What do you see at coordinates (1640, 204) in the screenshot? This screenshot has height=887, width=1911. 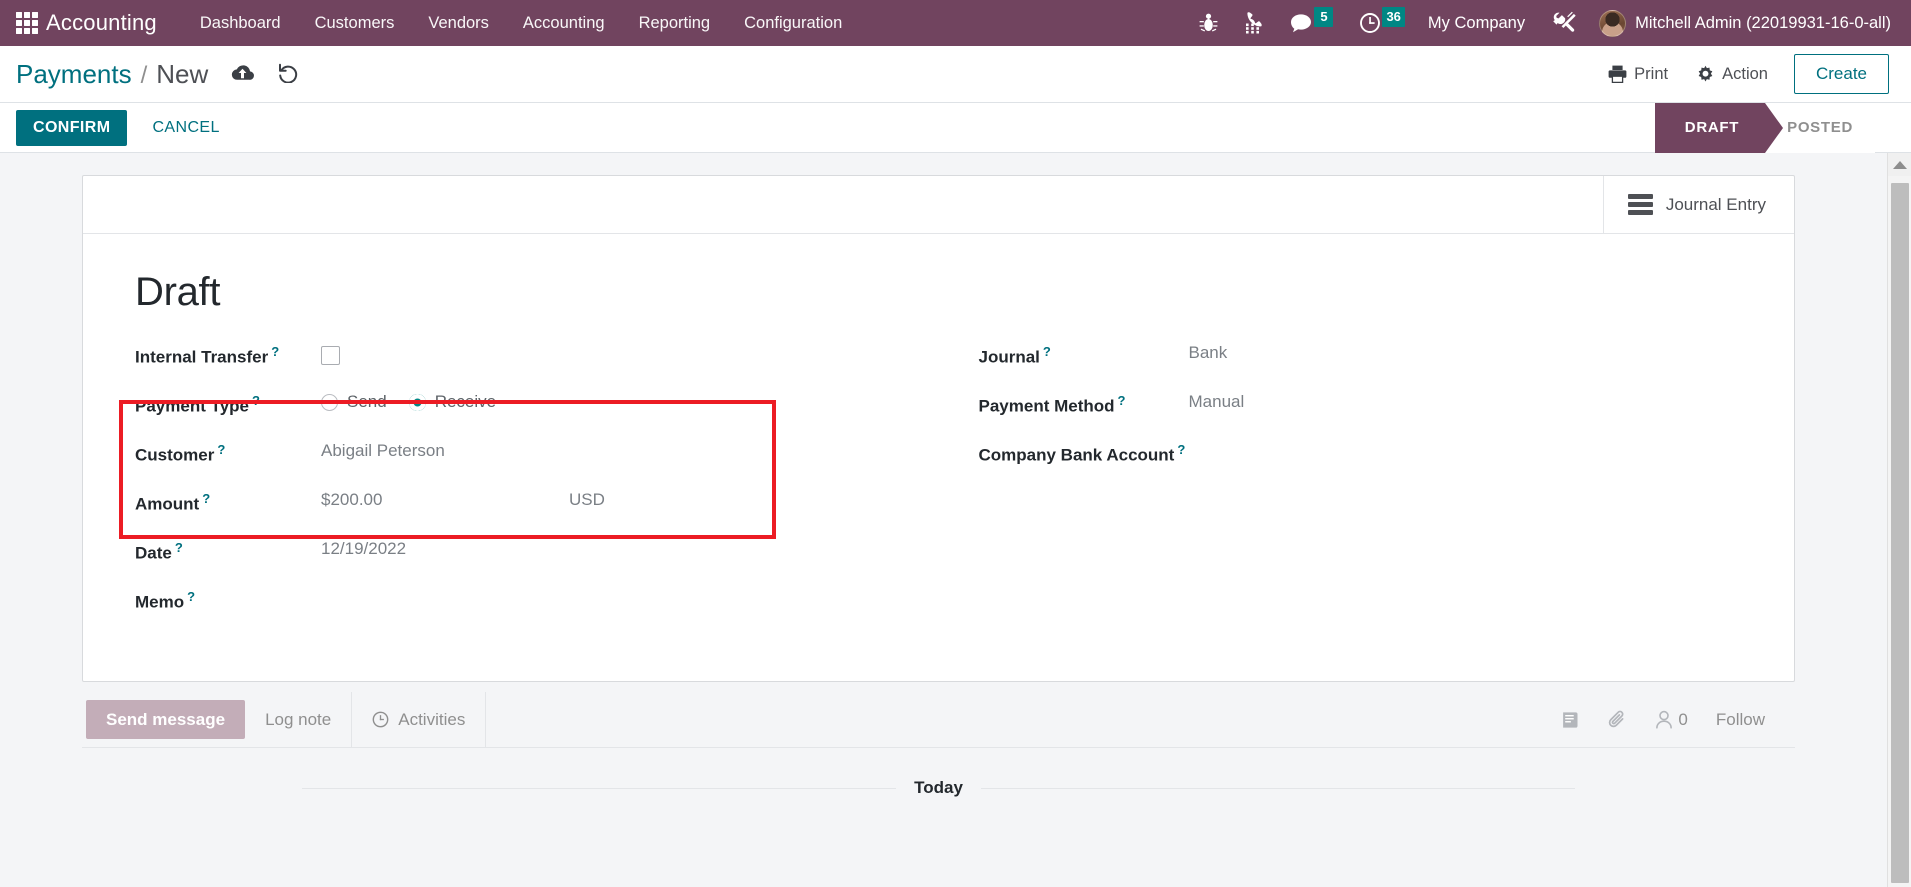 I see `bars-icon` at bounding box center [1640, 204].